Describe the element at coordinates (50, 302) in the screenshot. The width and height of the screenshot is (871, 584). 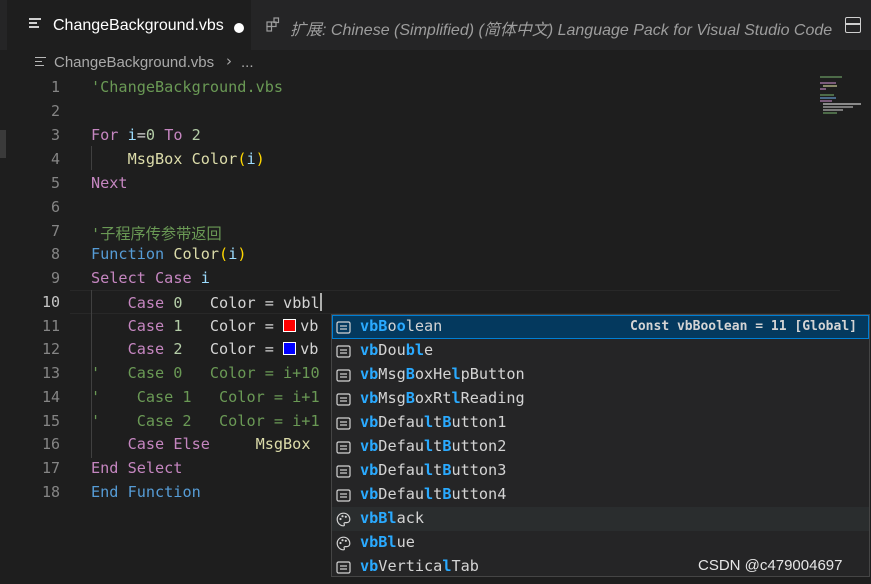
I see `line-number-active: 10` at that location.